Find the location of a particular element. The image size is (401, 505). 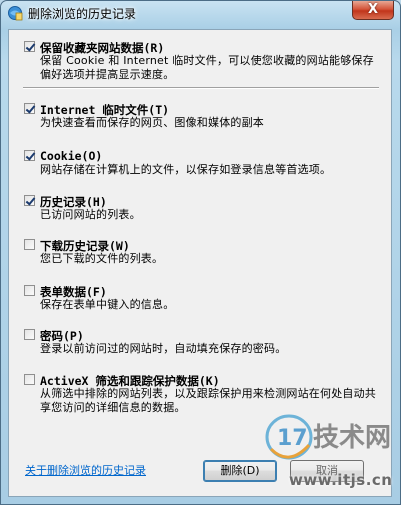

close-icon: X is located at coordinates (373, 9).